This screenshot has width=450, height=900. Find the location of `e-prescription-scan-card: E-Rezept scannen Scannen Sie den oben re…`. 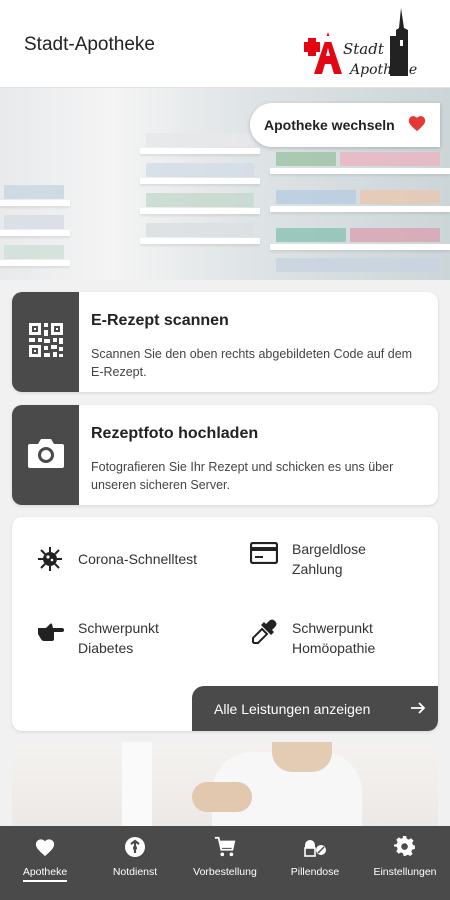

e-prescription-scan-card: E-Rezept scannen Scannen Sie den oben re… is located at coordinates (225, 342).